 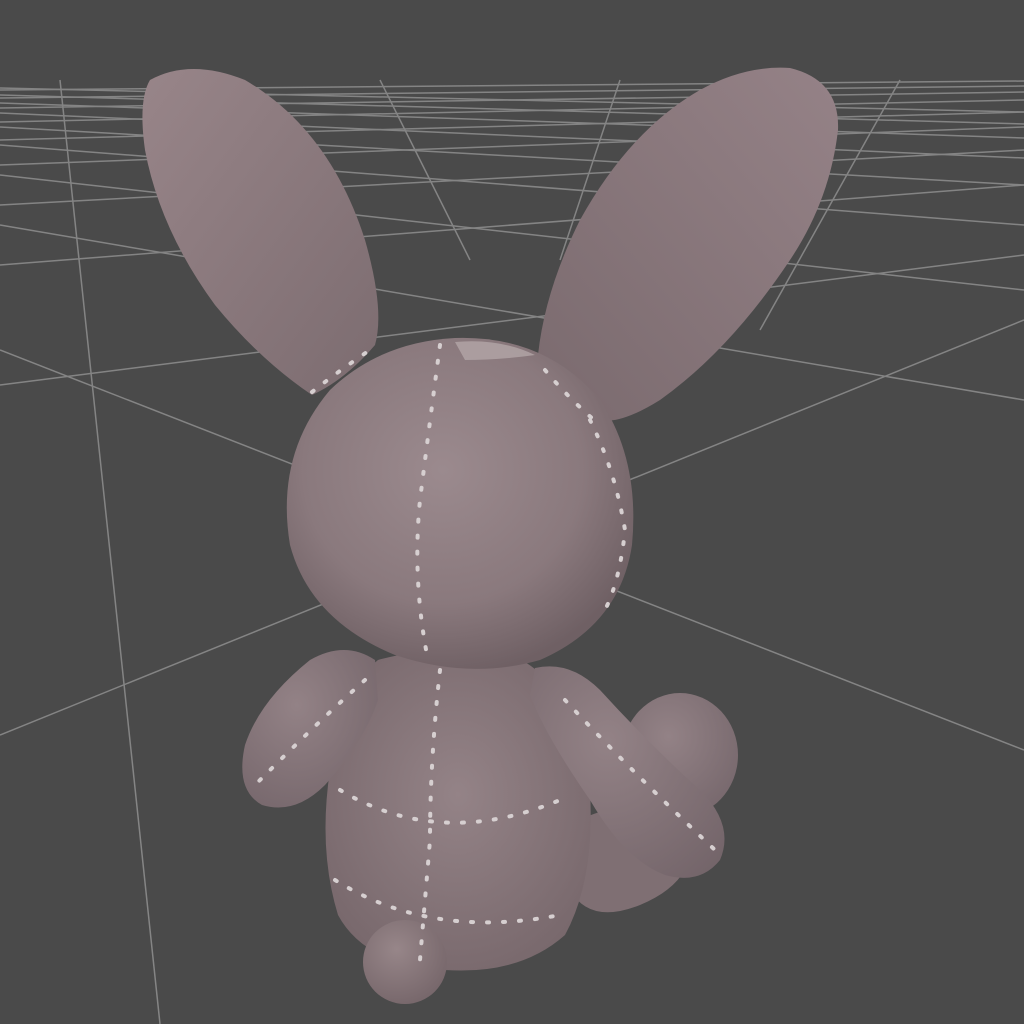 What do you see at coordinates (405, 962) in the screenshot?
I see `bunny-tail` at bounding box center [405, 962].